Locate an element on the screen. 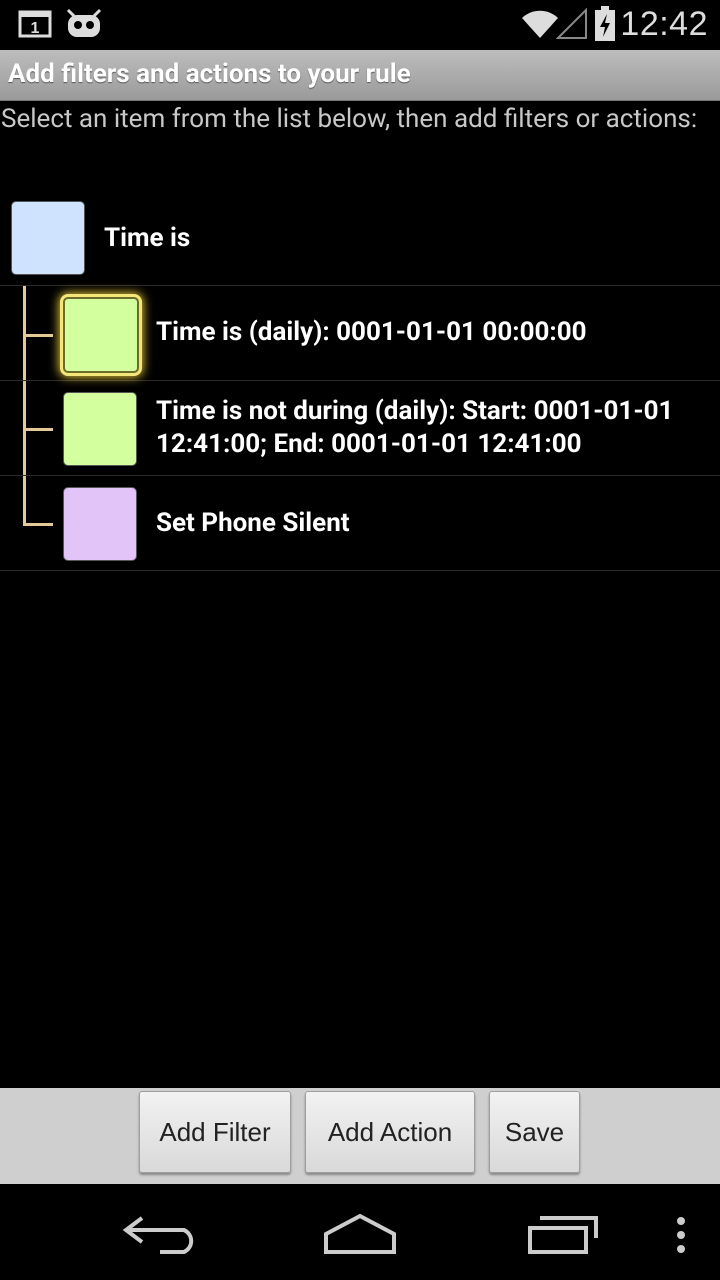 The image size is (720, 1280). list-item-label: Set Phone Silent is located at coordinates (253, 523).